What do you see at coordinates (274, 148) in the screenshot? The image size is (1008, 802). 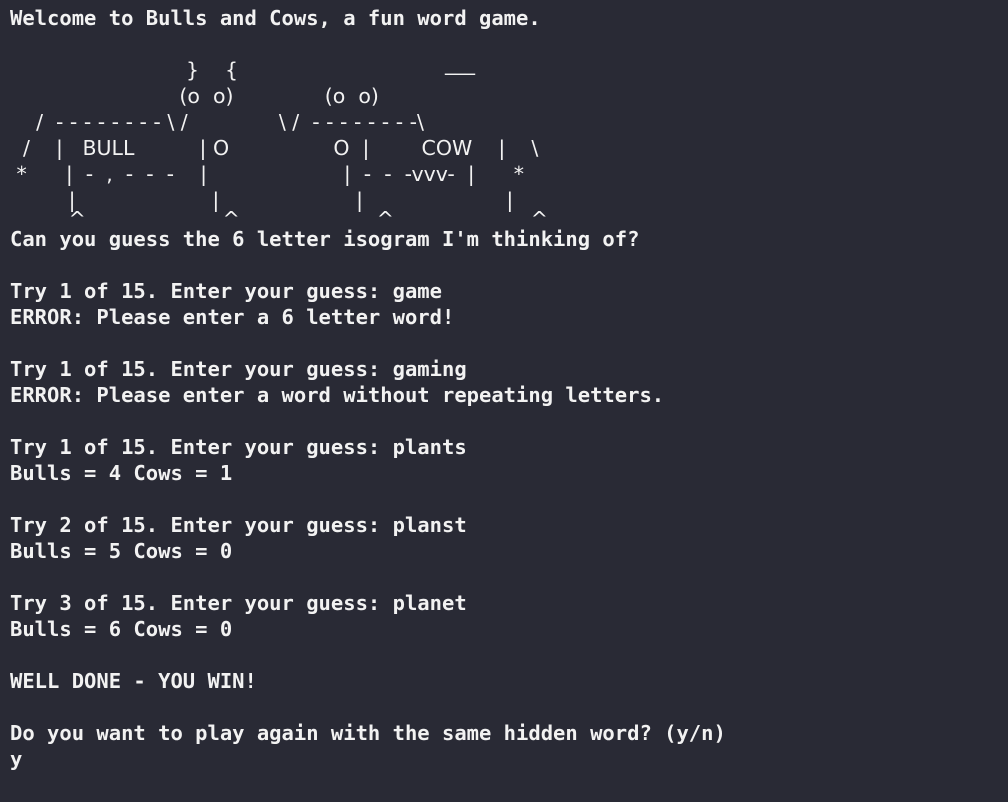 I see `art-line-4: / | BULL | O O | COW | \` at bounding box center [274, 148].